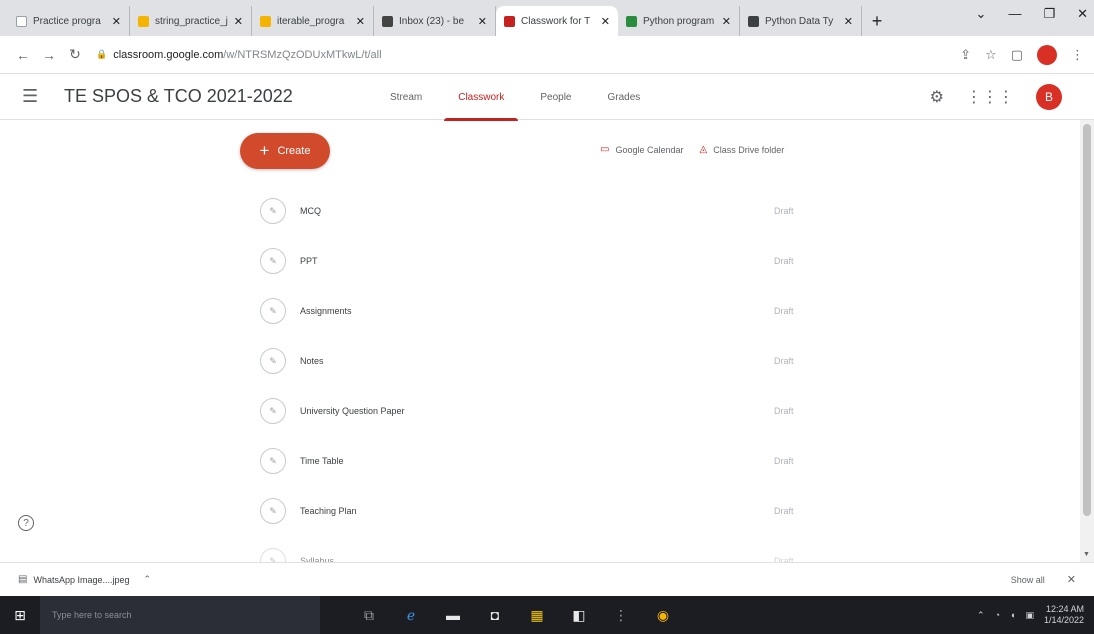  Describe the element at coordinates (877, 21) in the screenshot. I see `new-tab-button: +` at that location.